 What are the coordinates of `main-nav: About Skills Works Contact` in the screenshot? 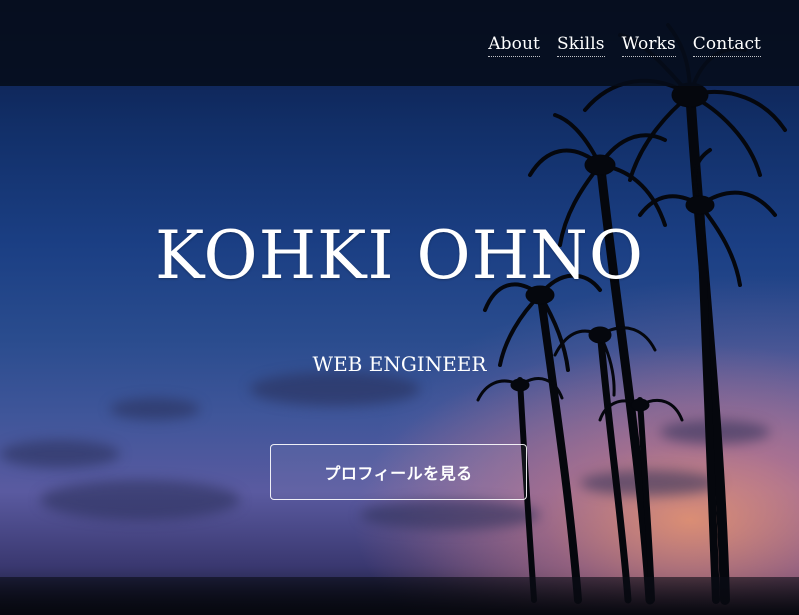 It's located at (624, 45).